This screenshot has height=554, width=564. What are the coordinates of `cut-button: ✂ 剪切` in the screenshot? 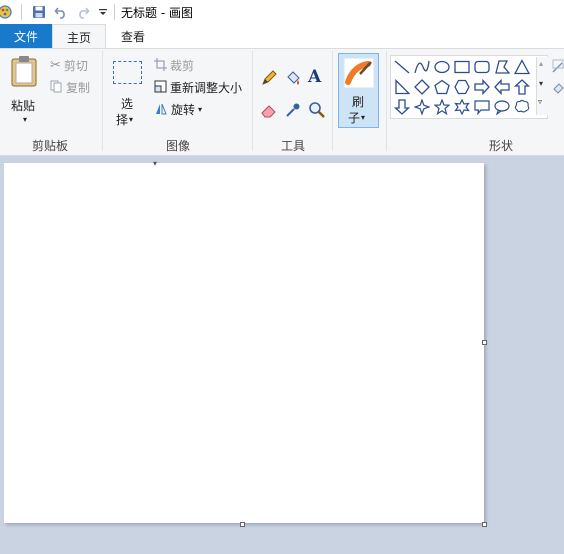 It's located at (69, 65).